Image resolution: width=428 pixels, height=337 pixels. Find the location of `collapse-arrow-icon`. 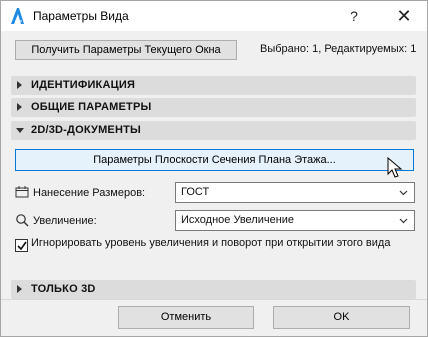

collapse-arrow-icon is located at coordinates (20, 130).